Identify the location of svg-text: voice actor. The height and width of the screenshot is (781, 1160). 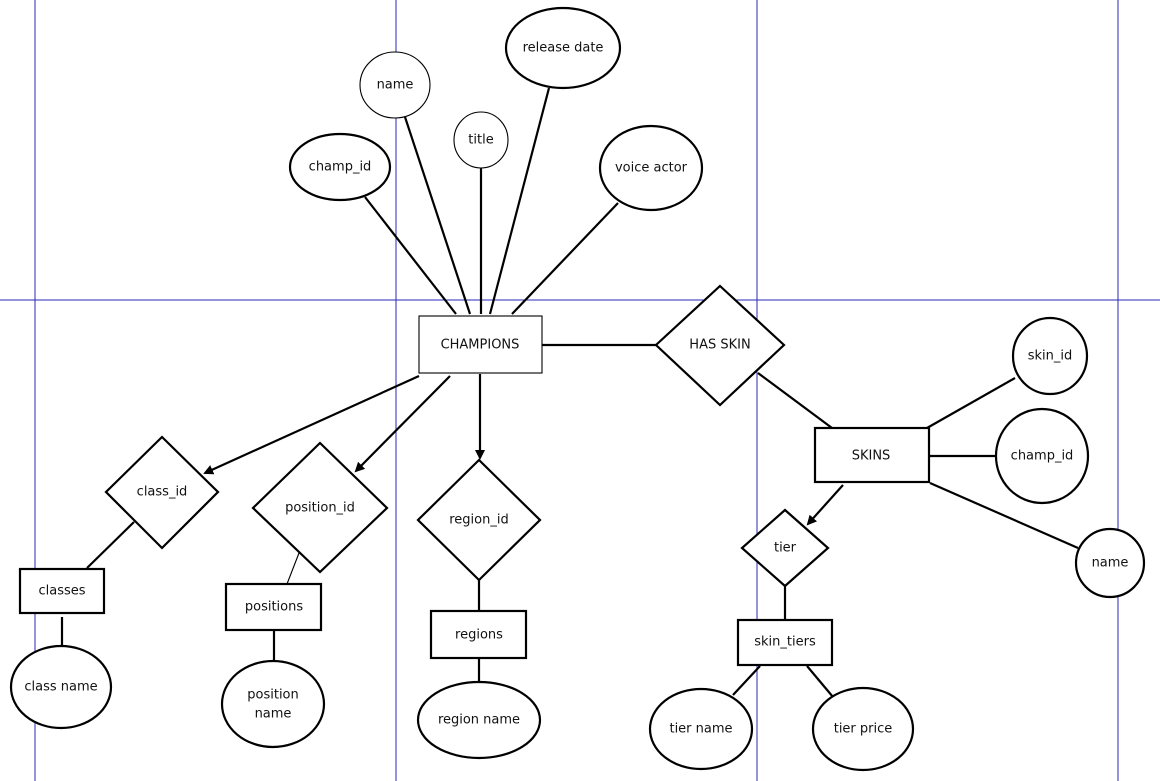
(651, 168).